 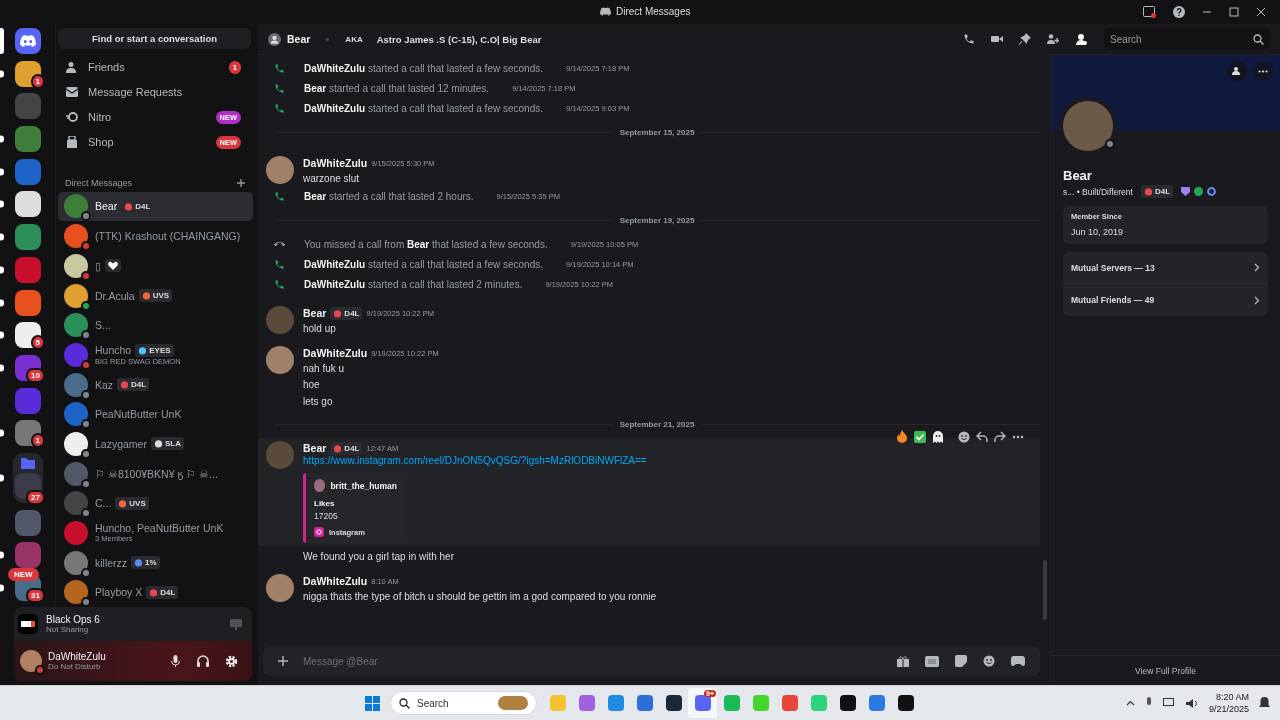 I want to click on mutuals-row: Mutual Servers — 13, so click(x=1165, y=268).